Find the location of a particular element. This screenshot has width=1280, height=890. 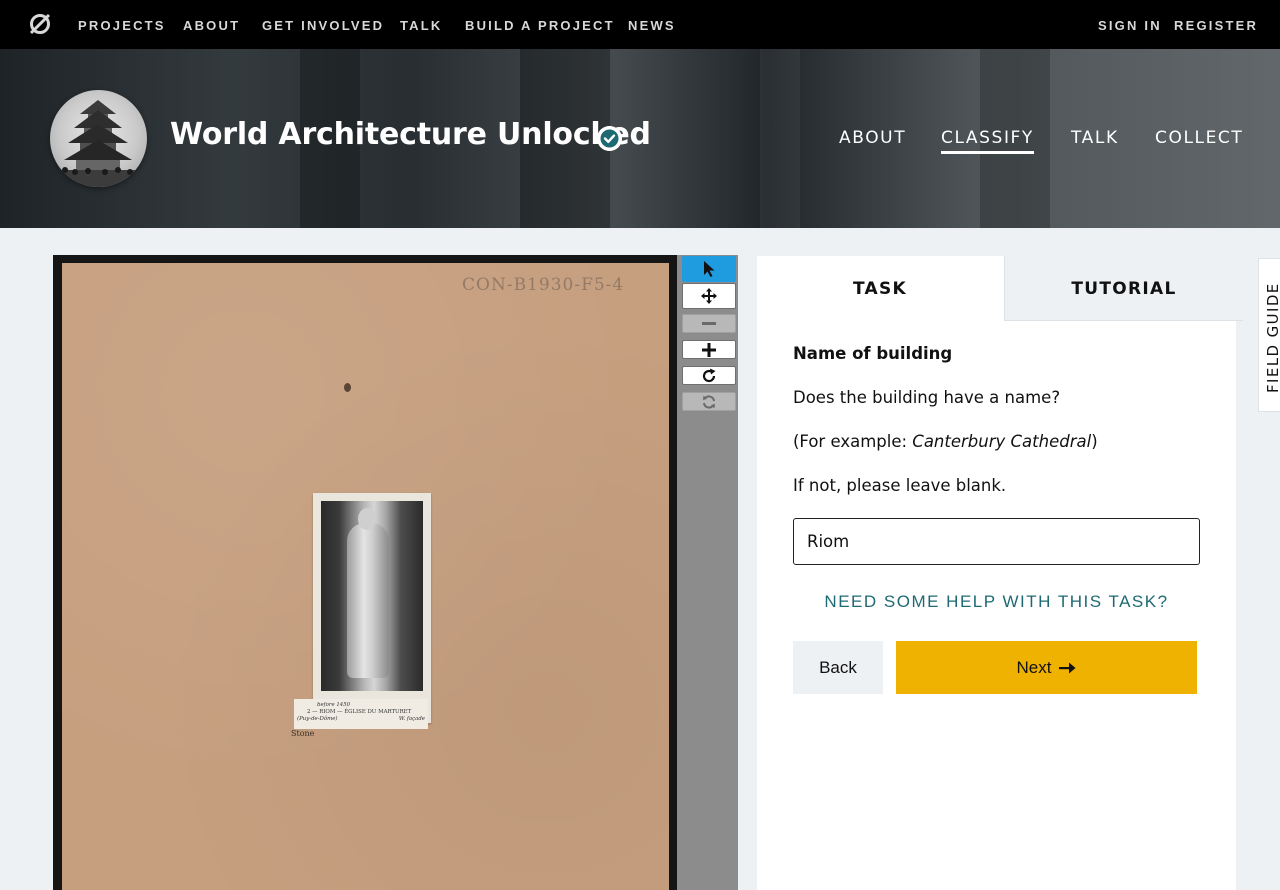

project-avatar is located at coordinates (98, 138).